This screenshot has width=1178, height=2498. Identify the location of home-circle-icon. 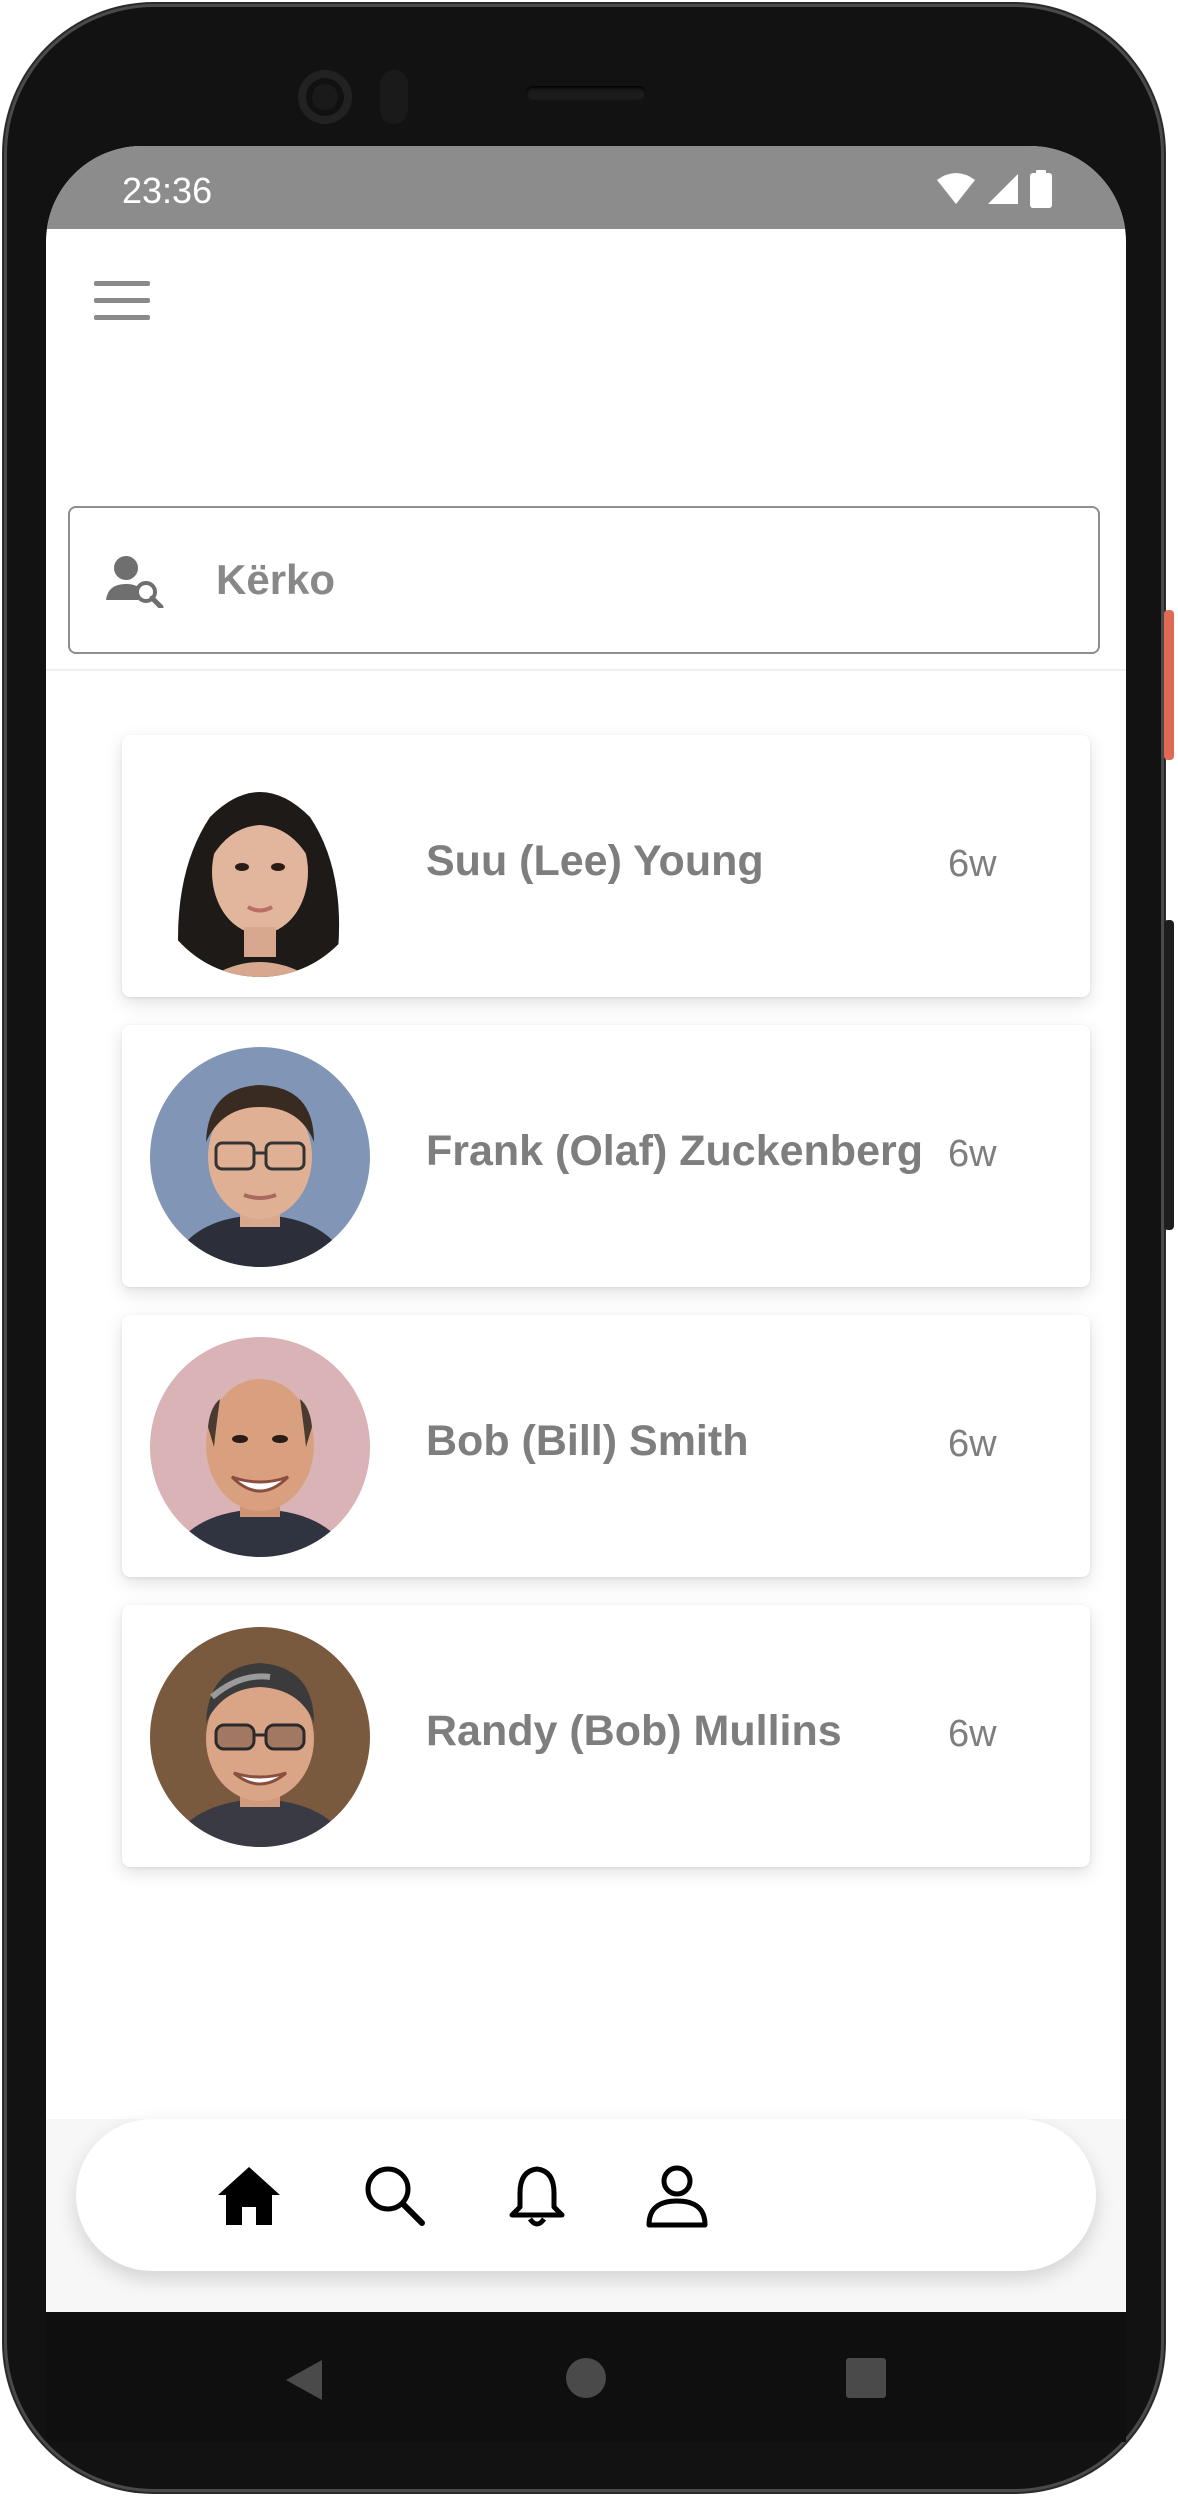
(586, 2378).